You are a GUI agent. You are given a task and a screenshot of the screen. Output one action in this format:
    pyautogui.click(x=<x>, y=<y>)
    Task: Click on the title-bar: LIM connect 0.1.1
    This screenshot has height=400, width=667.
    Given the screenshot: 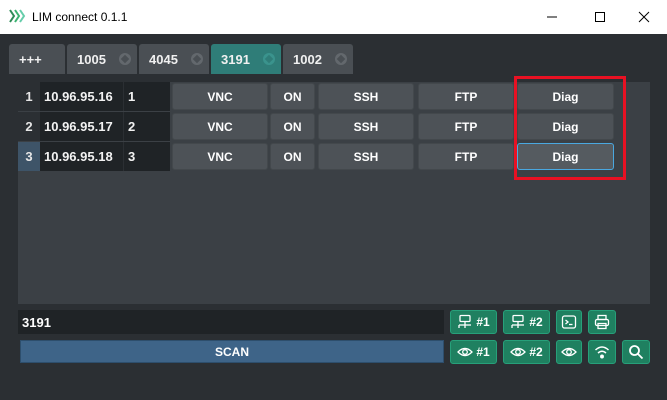 What is the action you would take?
    pyautogui.click(x=333, y=17)
    